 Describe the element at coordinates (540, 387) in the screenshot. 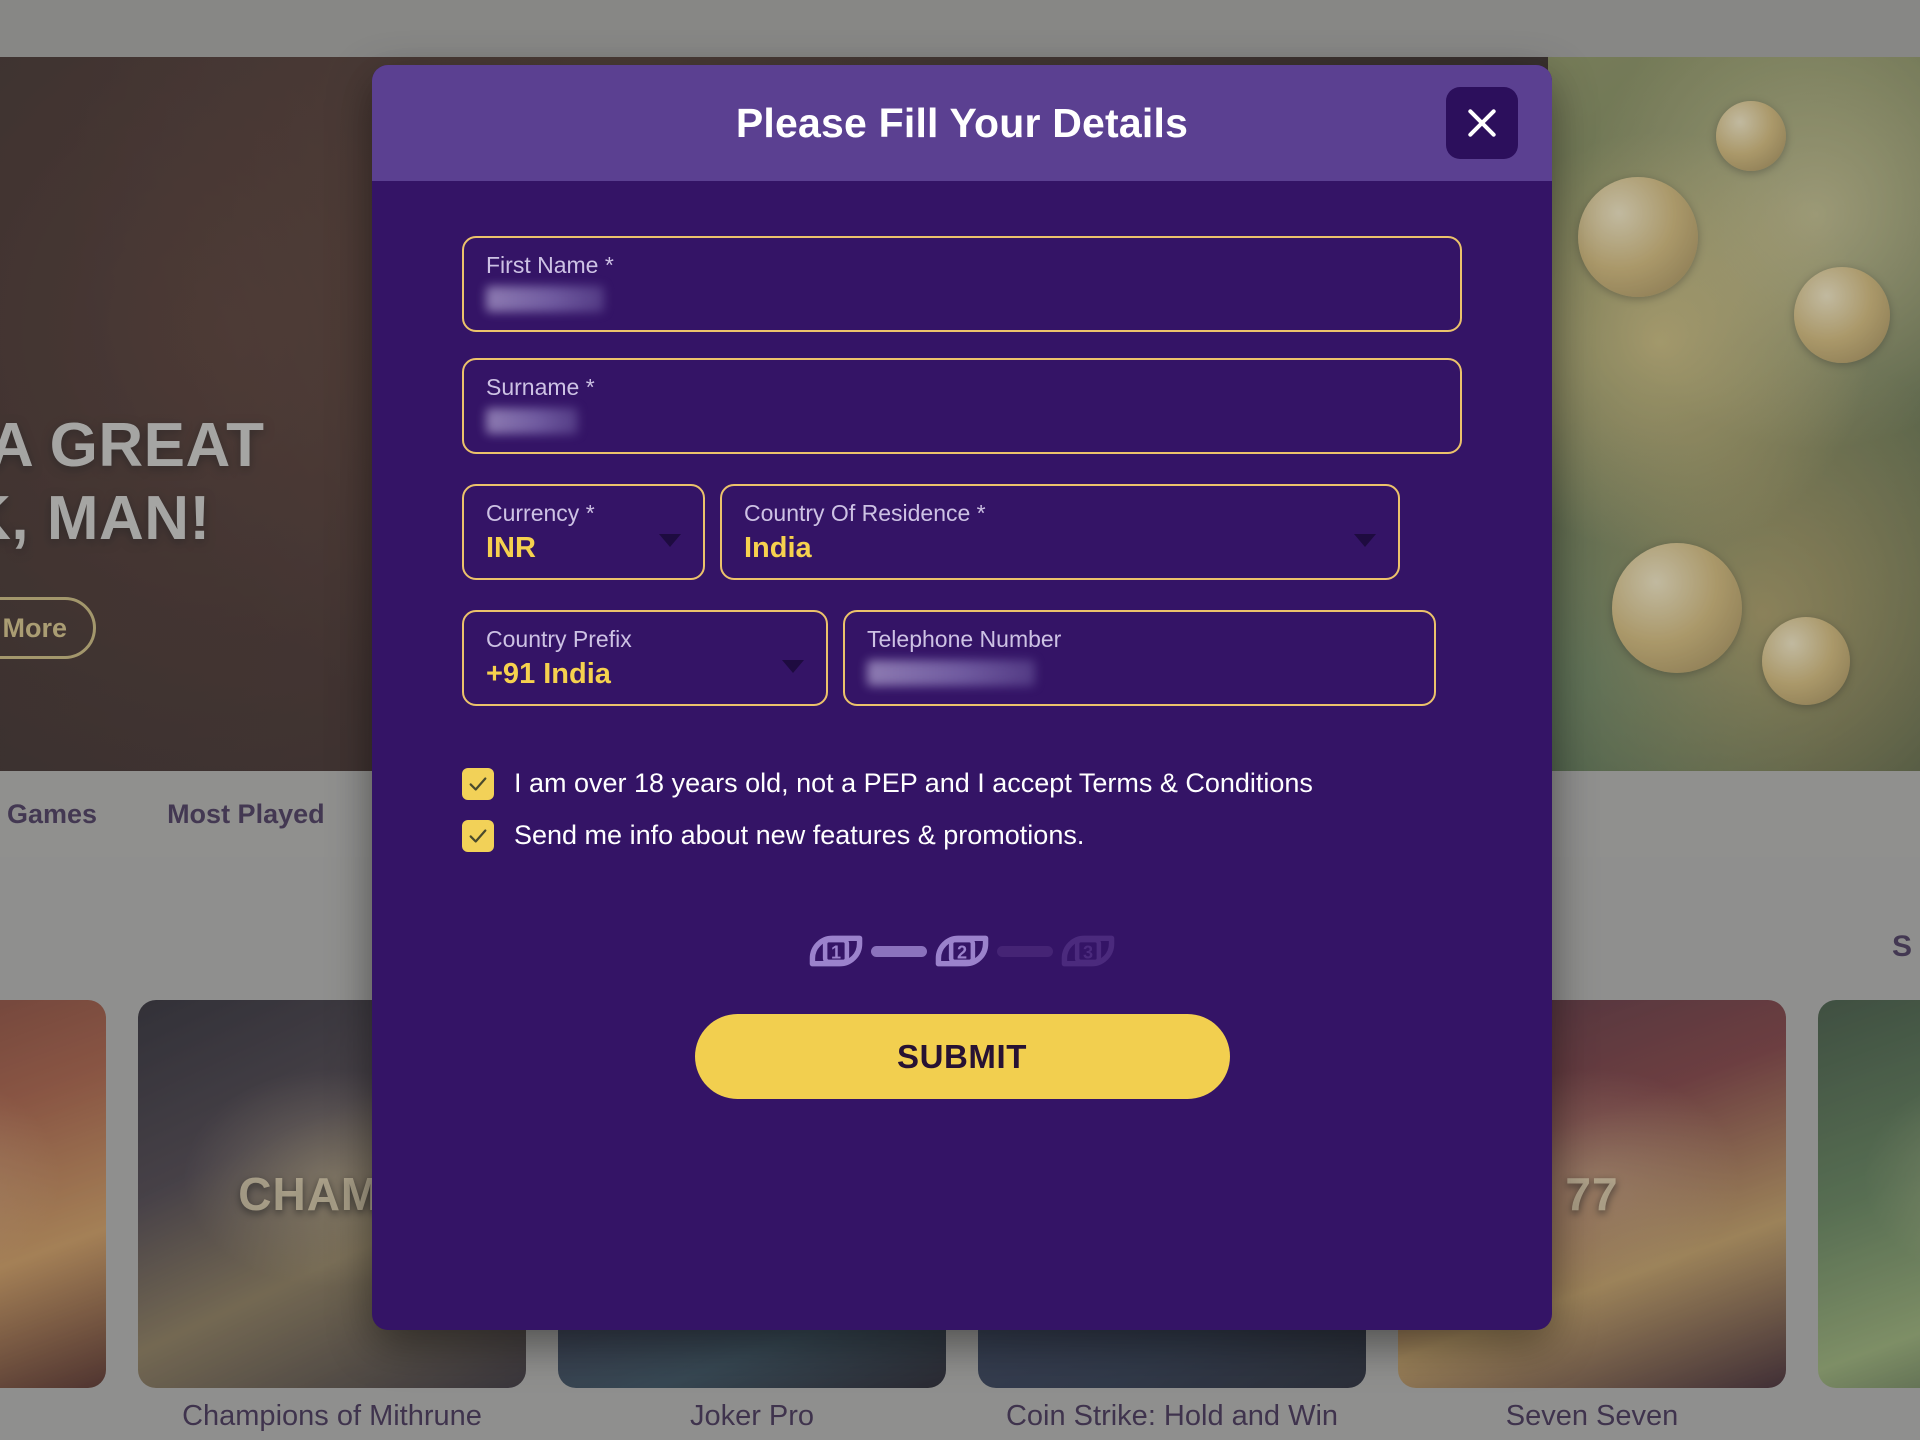

I see `surname-label: Surname *` at that location.